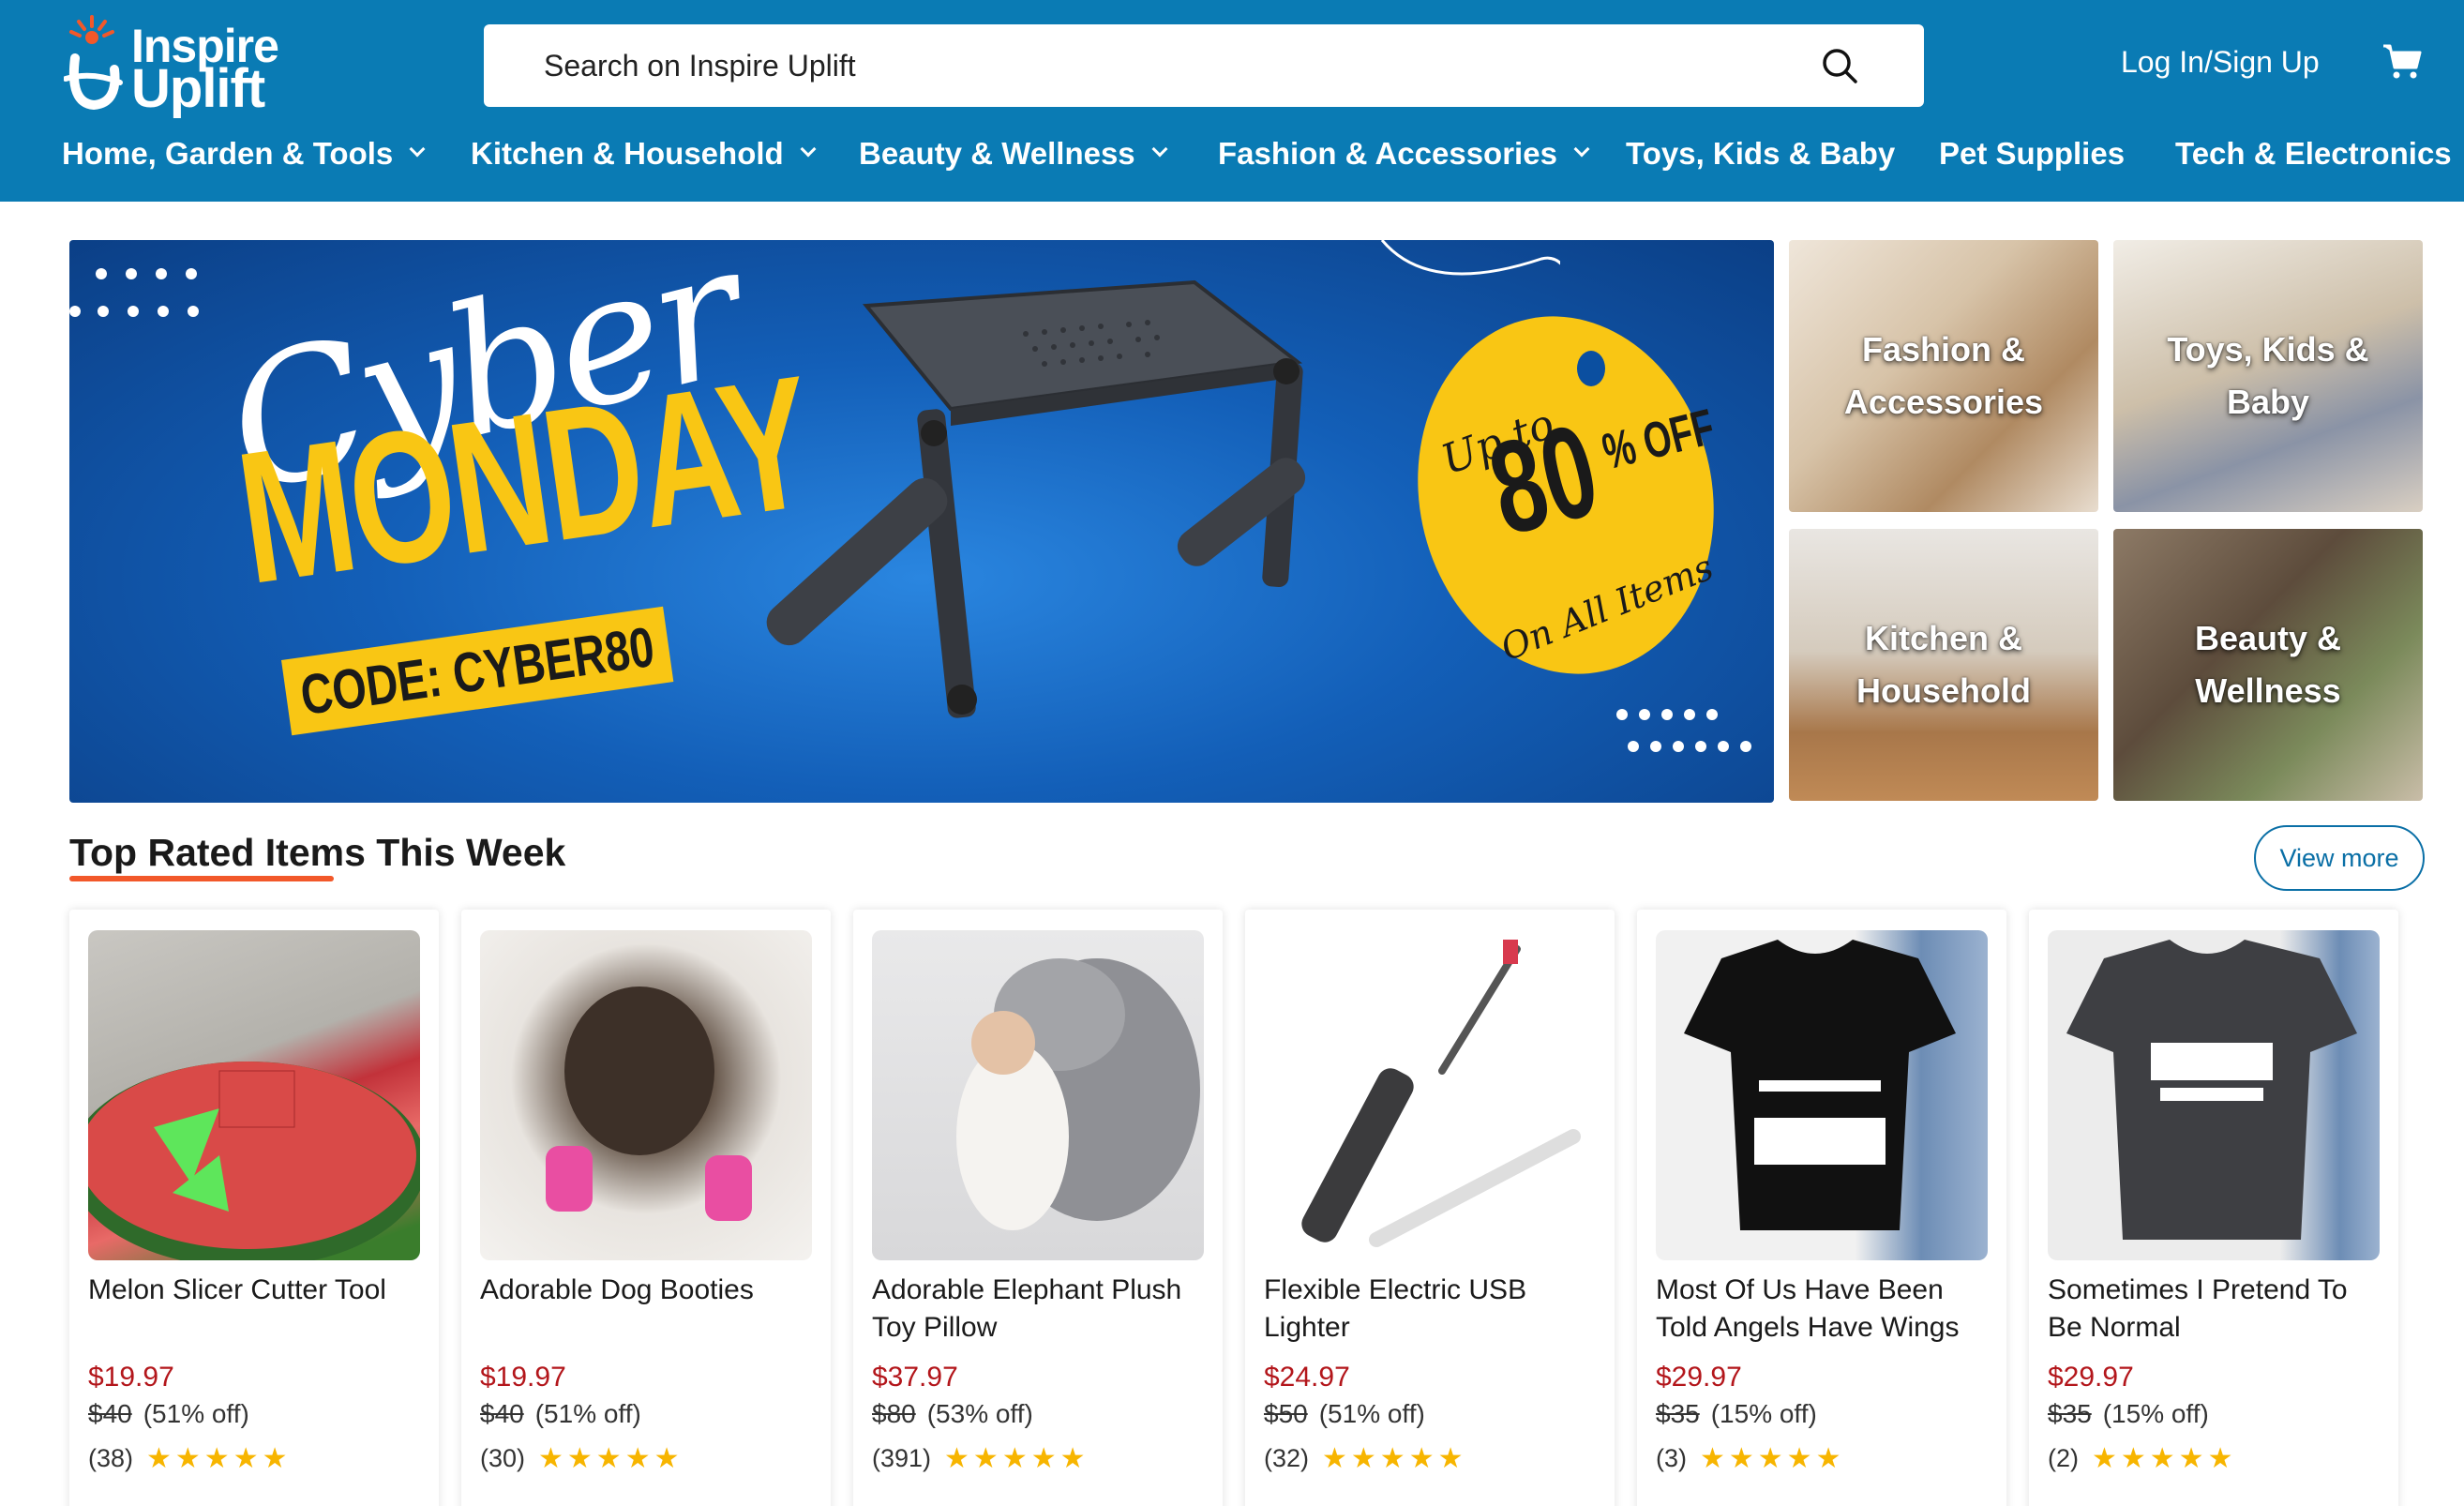  Describe the element at coordinates (1943, 376) in the screenshot. I see `category-tile-fashion-accessories: Fashion & Accessories` at that location.